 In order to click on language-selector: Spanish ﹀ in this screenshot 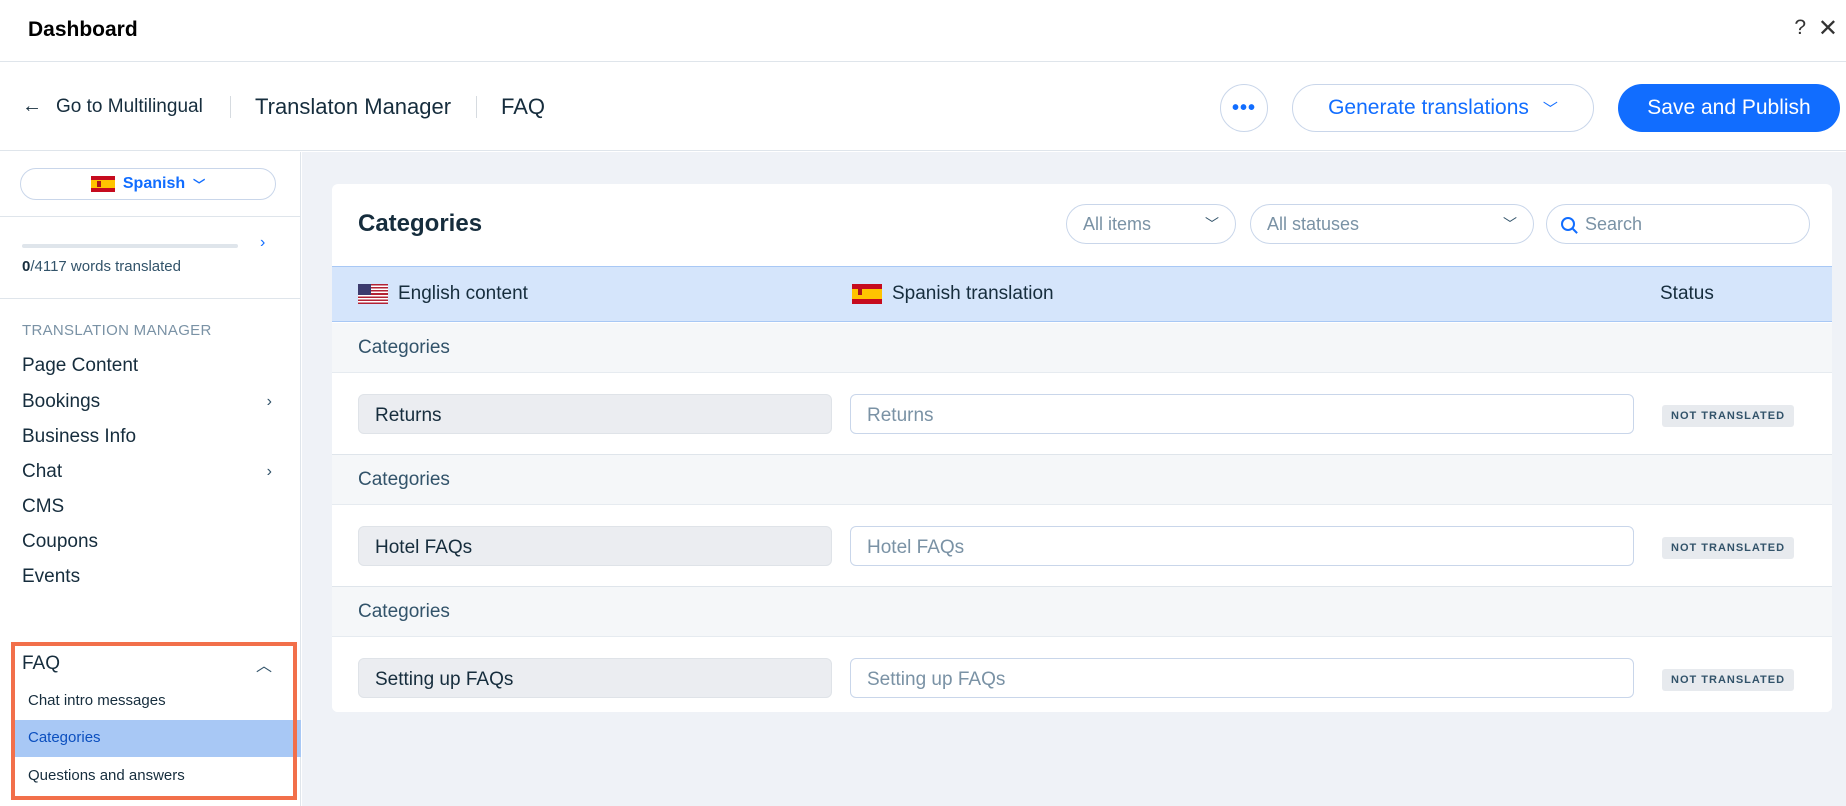, I will do `click(148, 184)`.